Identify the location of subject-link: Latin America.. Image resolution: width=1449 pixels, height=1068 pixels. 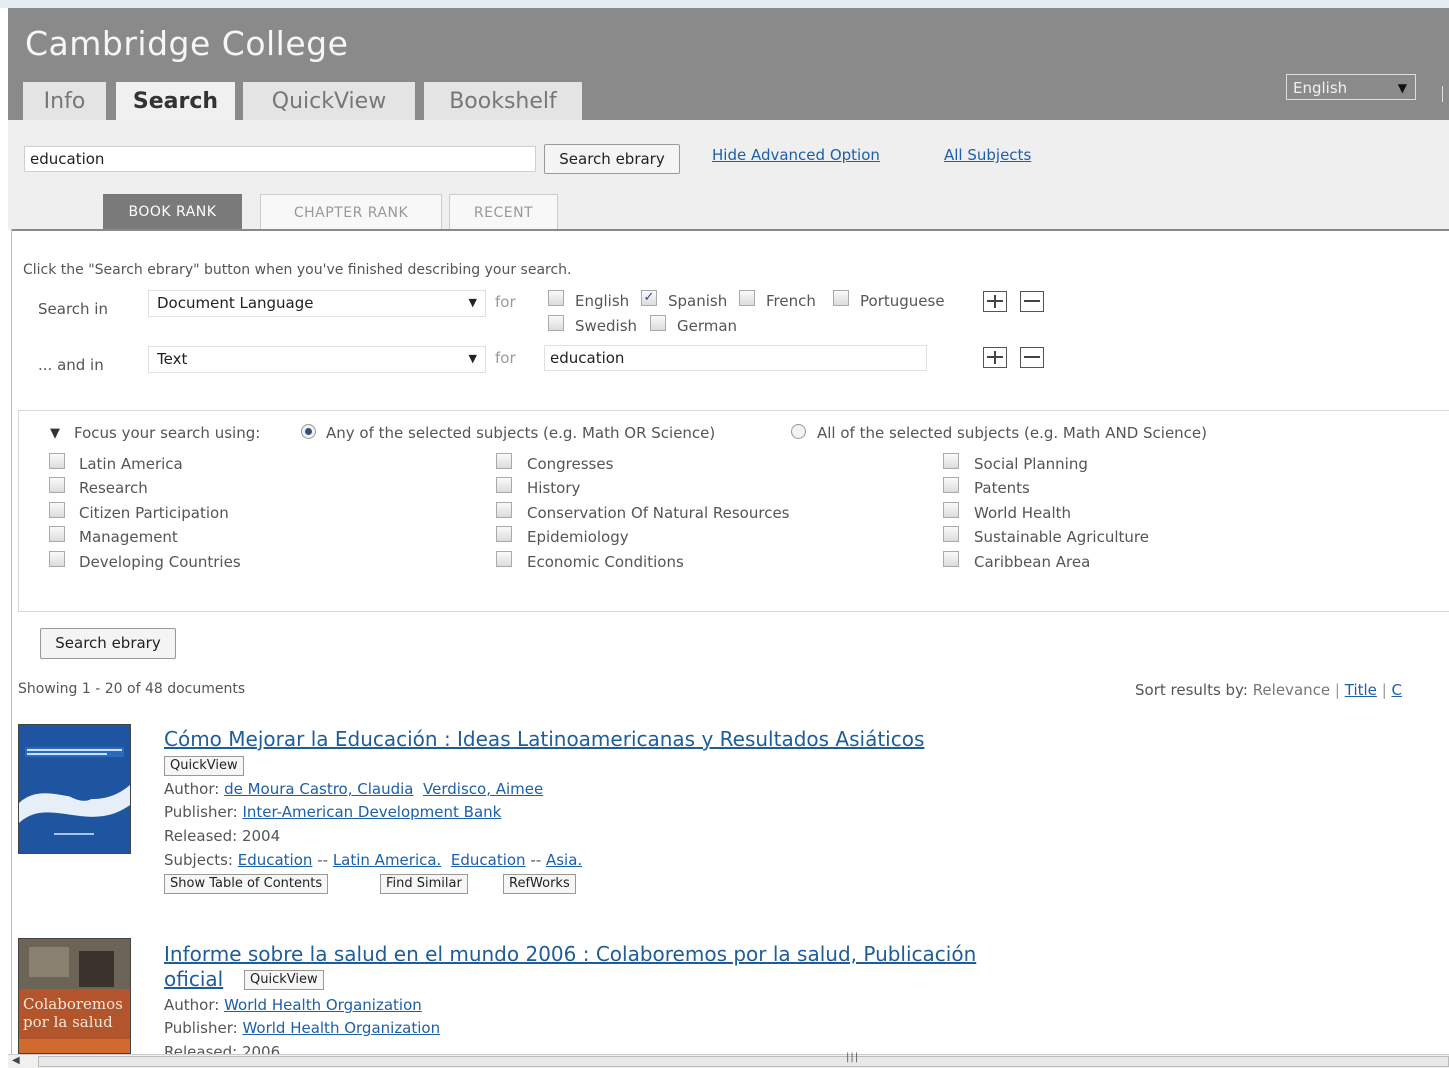
(387, 860).